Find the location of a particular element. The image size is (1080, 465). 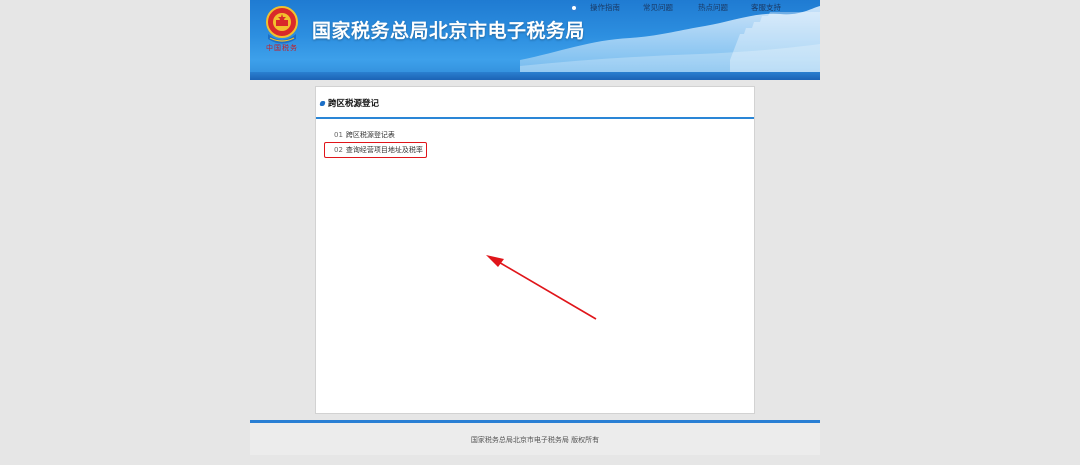

nav-faq: 常见问题 is located at coordinates (658, 7).